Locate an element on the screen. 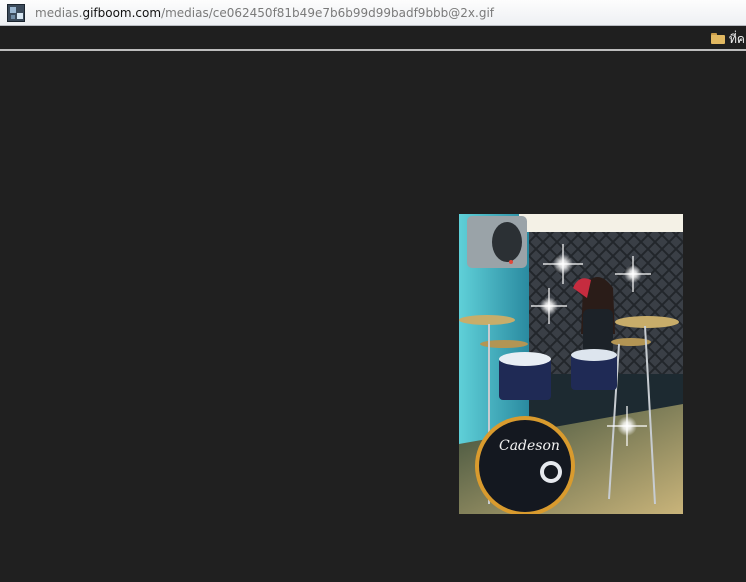 The height and width of the screenshot is (582, 746). folder-icon is located at coordinates (718, 38).